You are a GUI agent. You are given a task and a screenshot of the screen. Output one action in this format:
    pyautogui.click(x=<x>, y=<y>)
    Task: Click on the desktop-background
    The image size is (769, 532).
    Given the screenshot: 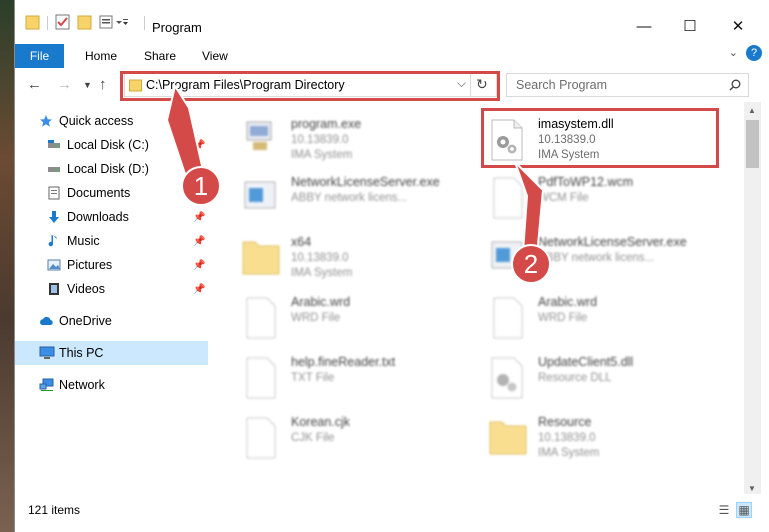 What is the action you would take?
    pyautogui.click(x=7, y=266)
    